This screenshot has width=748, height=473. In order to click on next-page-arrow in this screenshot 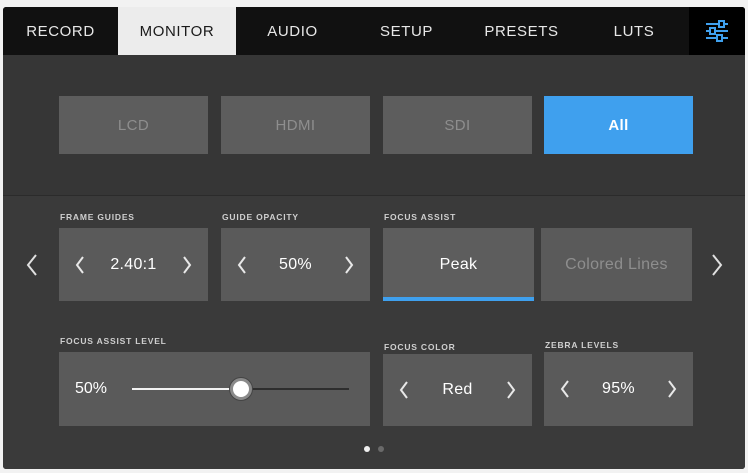, I will do `click(717, 265)`.